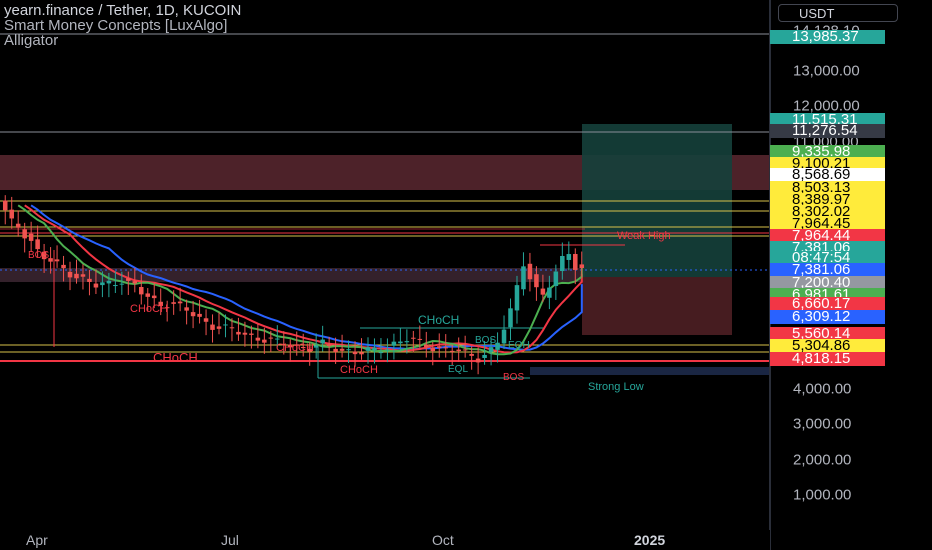 This screenshot has width=932, height=550. What do you see at coordinates (514, 377) in the screenshot?
I see `bos-label-3: BOS` at bounding box center [514, 377].